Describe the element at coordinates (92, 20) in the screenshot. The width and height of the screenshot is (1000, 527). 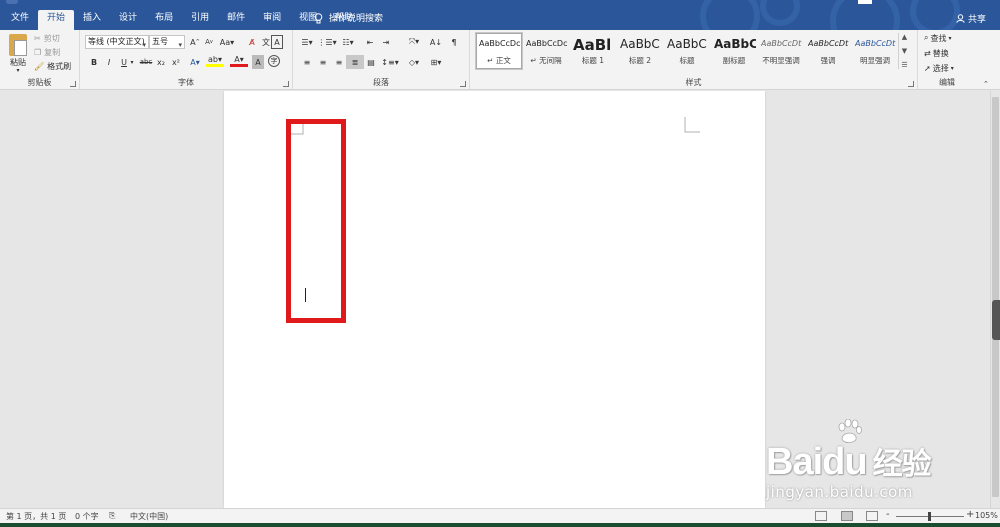
I see `tab-insert: 插入` at that location.